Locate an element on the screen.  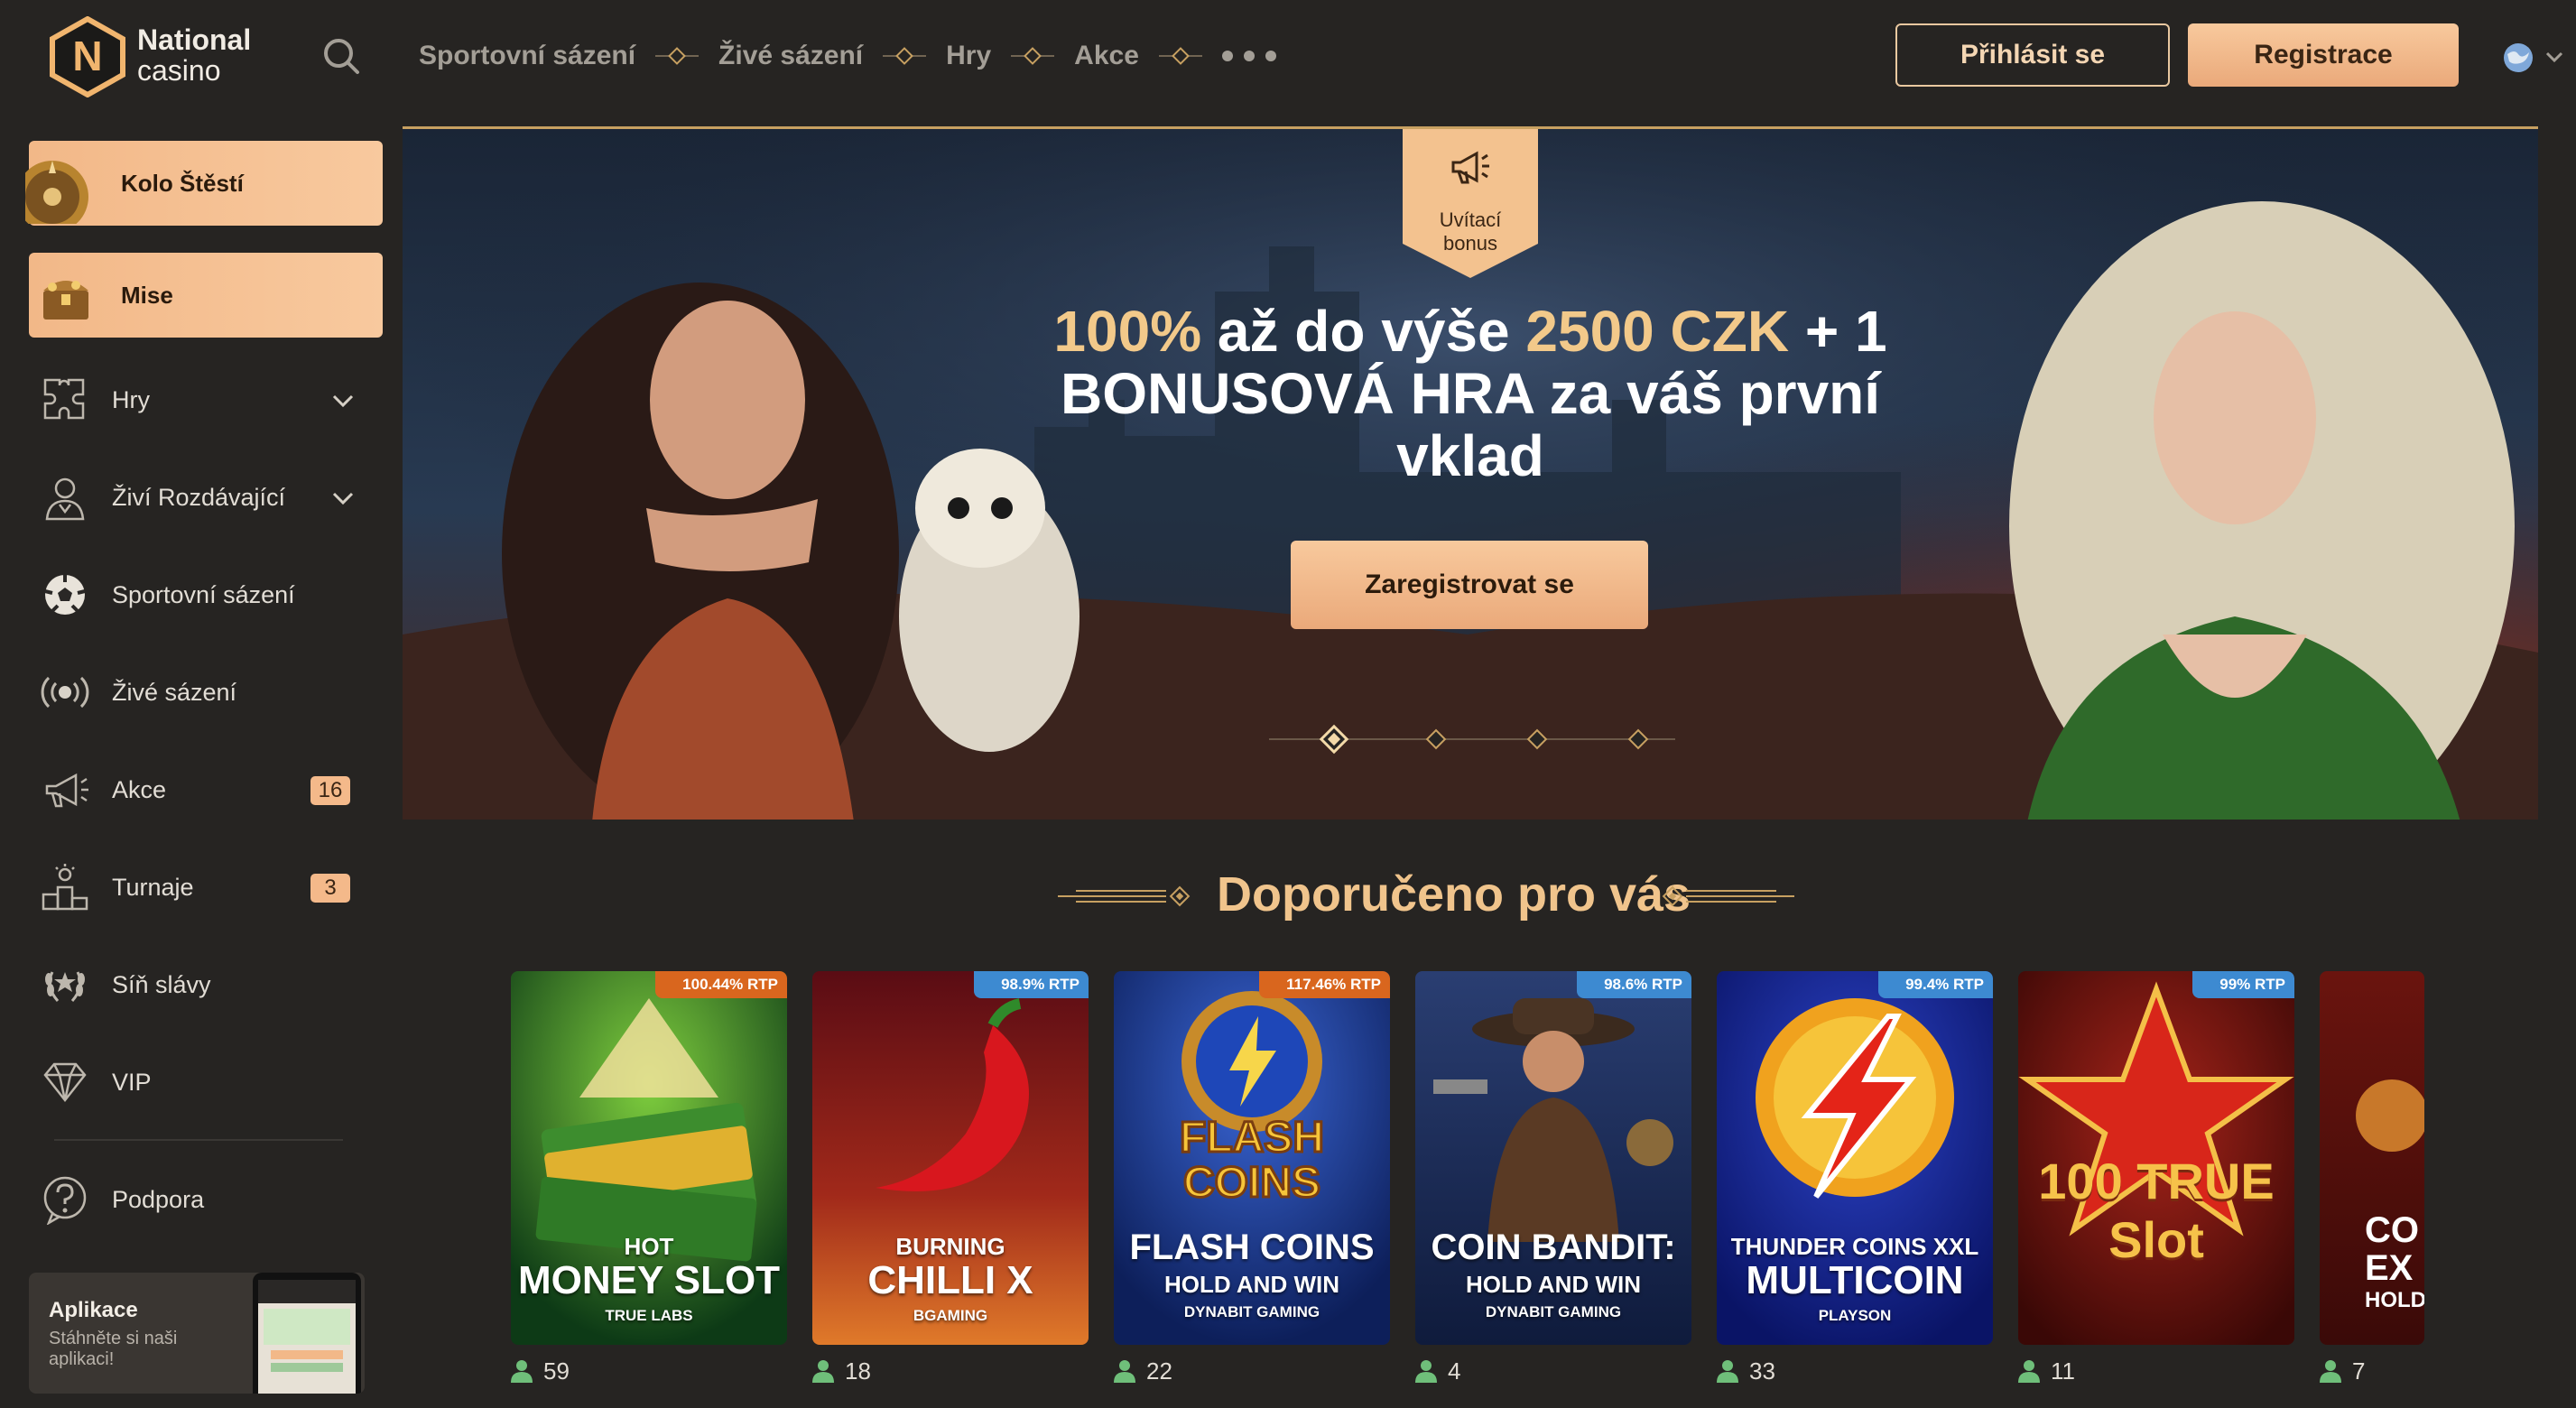
rtp-badge: 99% RTP is located at coordinates (2243, 984).